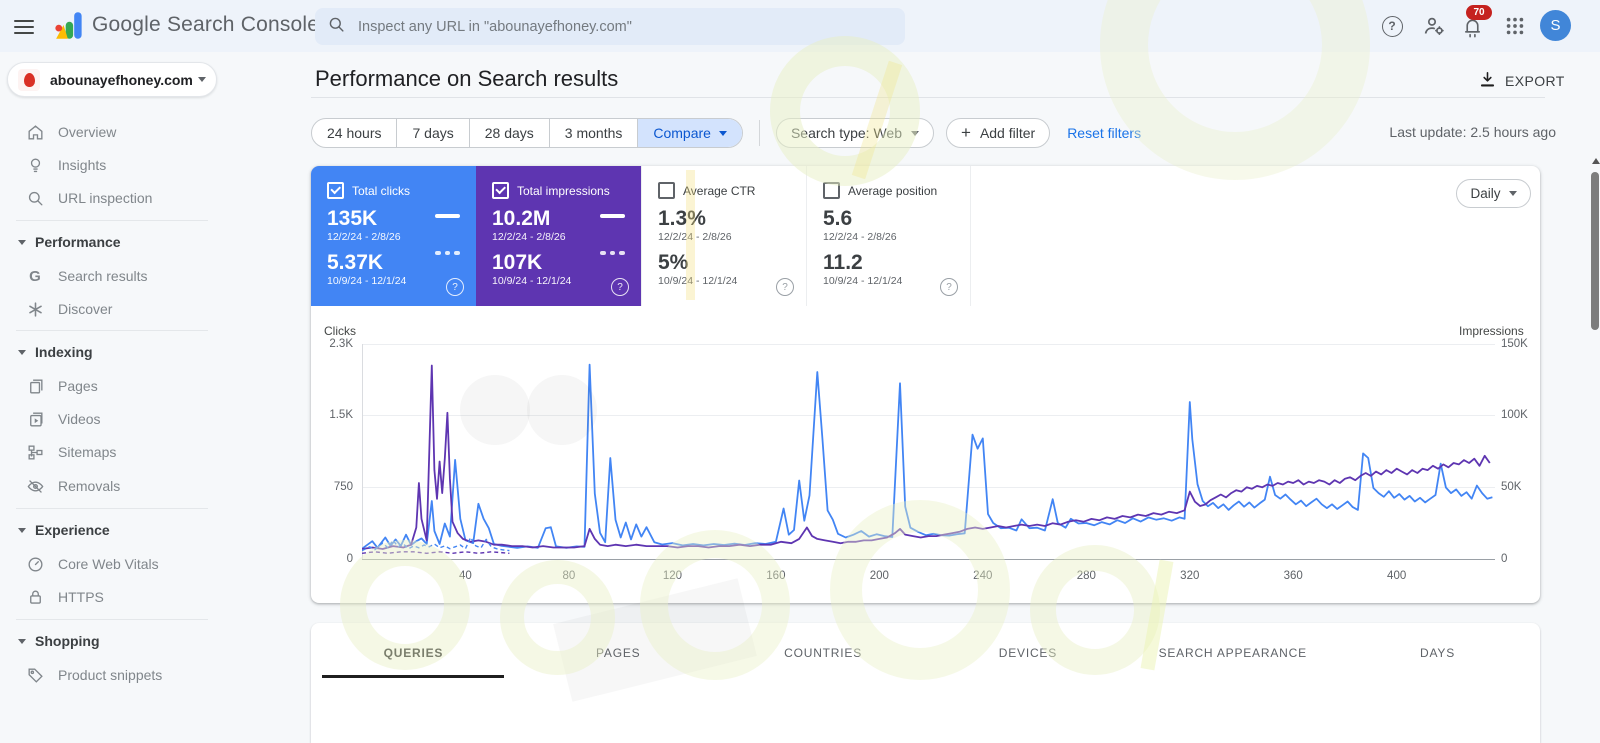 The height and width of the screenshot is (743, 1600). What do you see at coordinates (150, 452) in the screenshot?
I see `sidebar-item-sitemaps: Sitemaps` at bounding box center [150, 452].